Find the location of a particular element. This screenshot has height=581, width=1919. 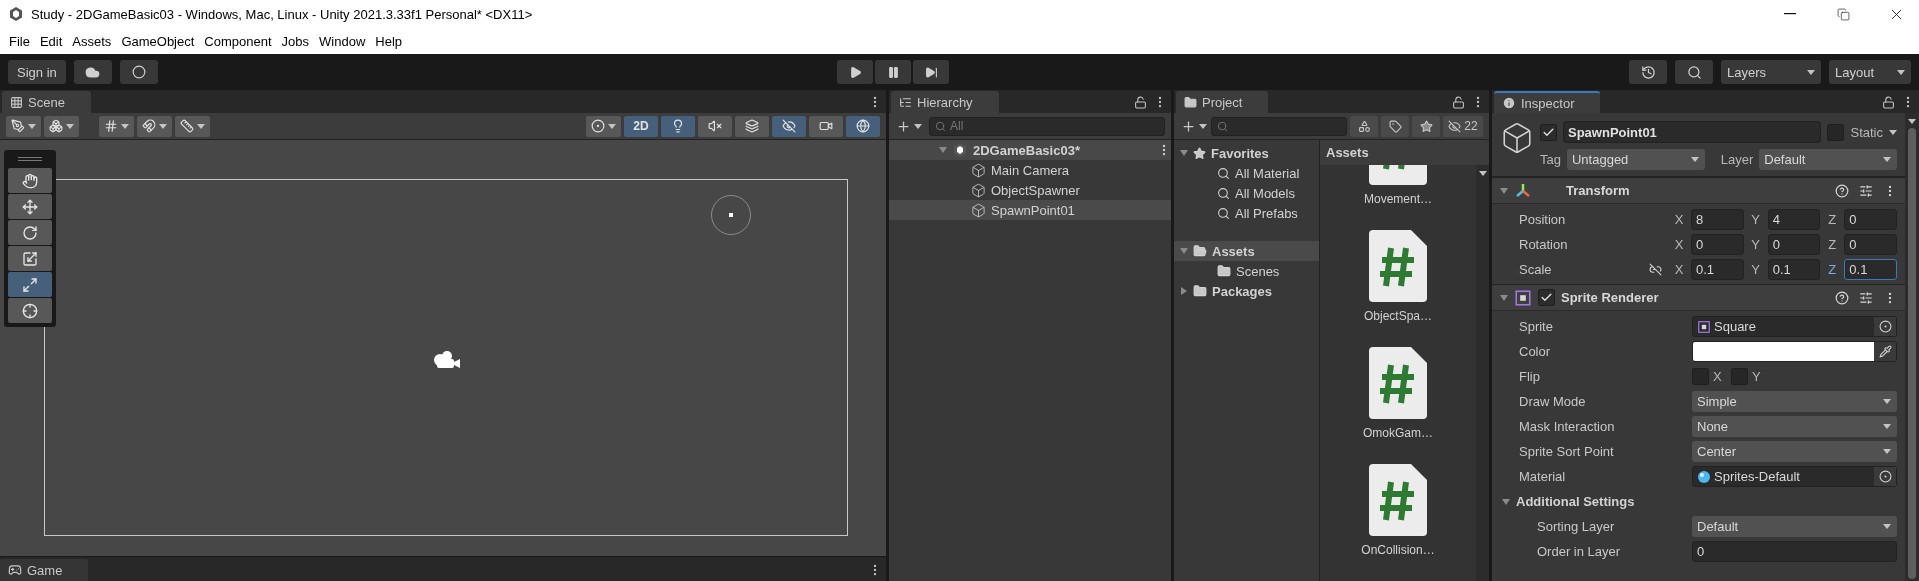

scene-tab: Scene is located at coordinates (46, 102).